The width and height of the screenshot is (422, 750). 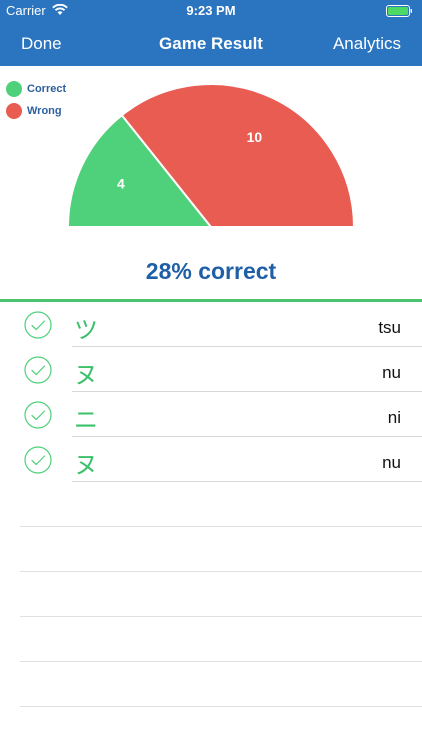 What do you see at coordinates (211, 414) in the screenshot?
I see `answer-row: ニ ni` at bounding box center [211, 414].